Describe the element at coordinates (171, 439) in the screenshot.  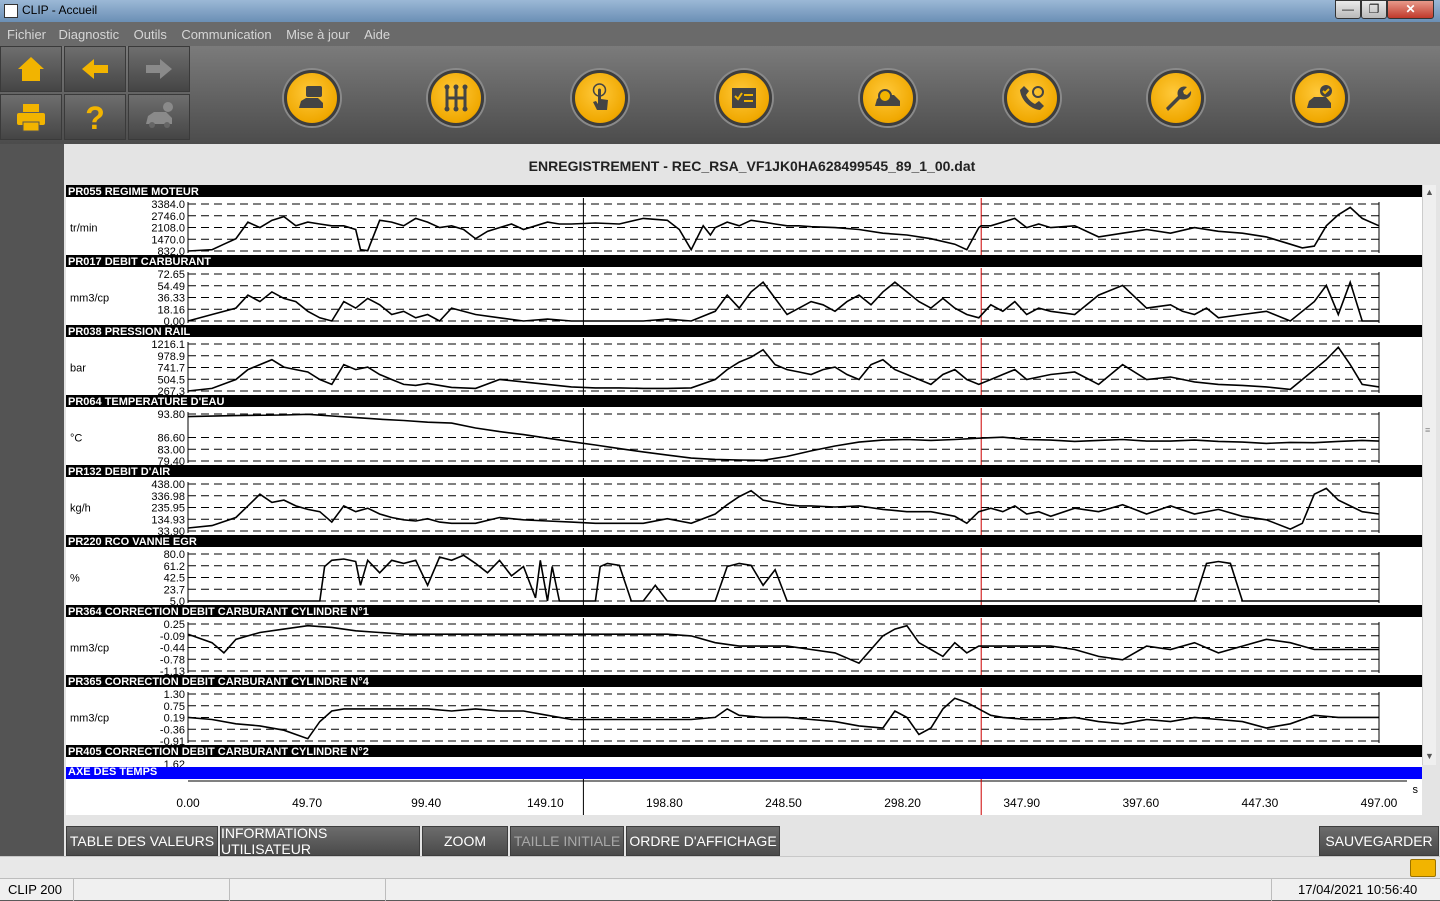
I see `trace-tick-label: 86.60` at that location.